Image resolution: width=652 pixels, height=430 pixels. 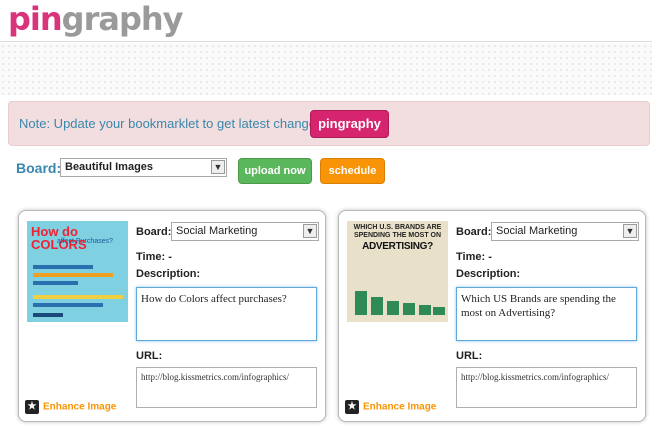 I want to click on pin-thumbnail: How do COLORS affect Purchases?, so click(x=77, y=271).